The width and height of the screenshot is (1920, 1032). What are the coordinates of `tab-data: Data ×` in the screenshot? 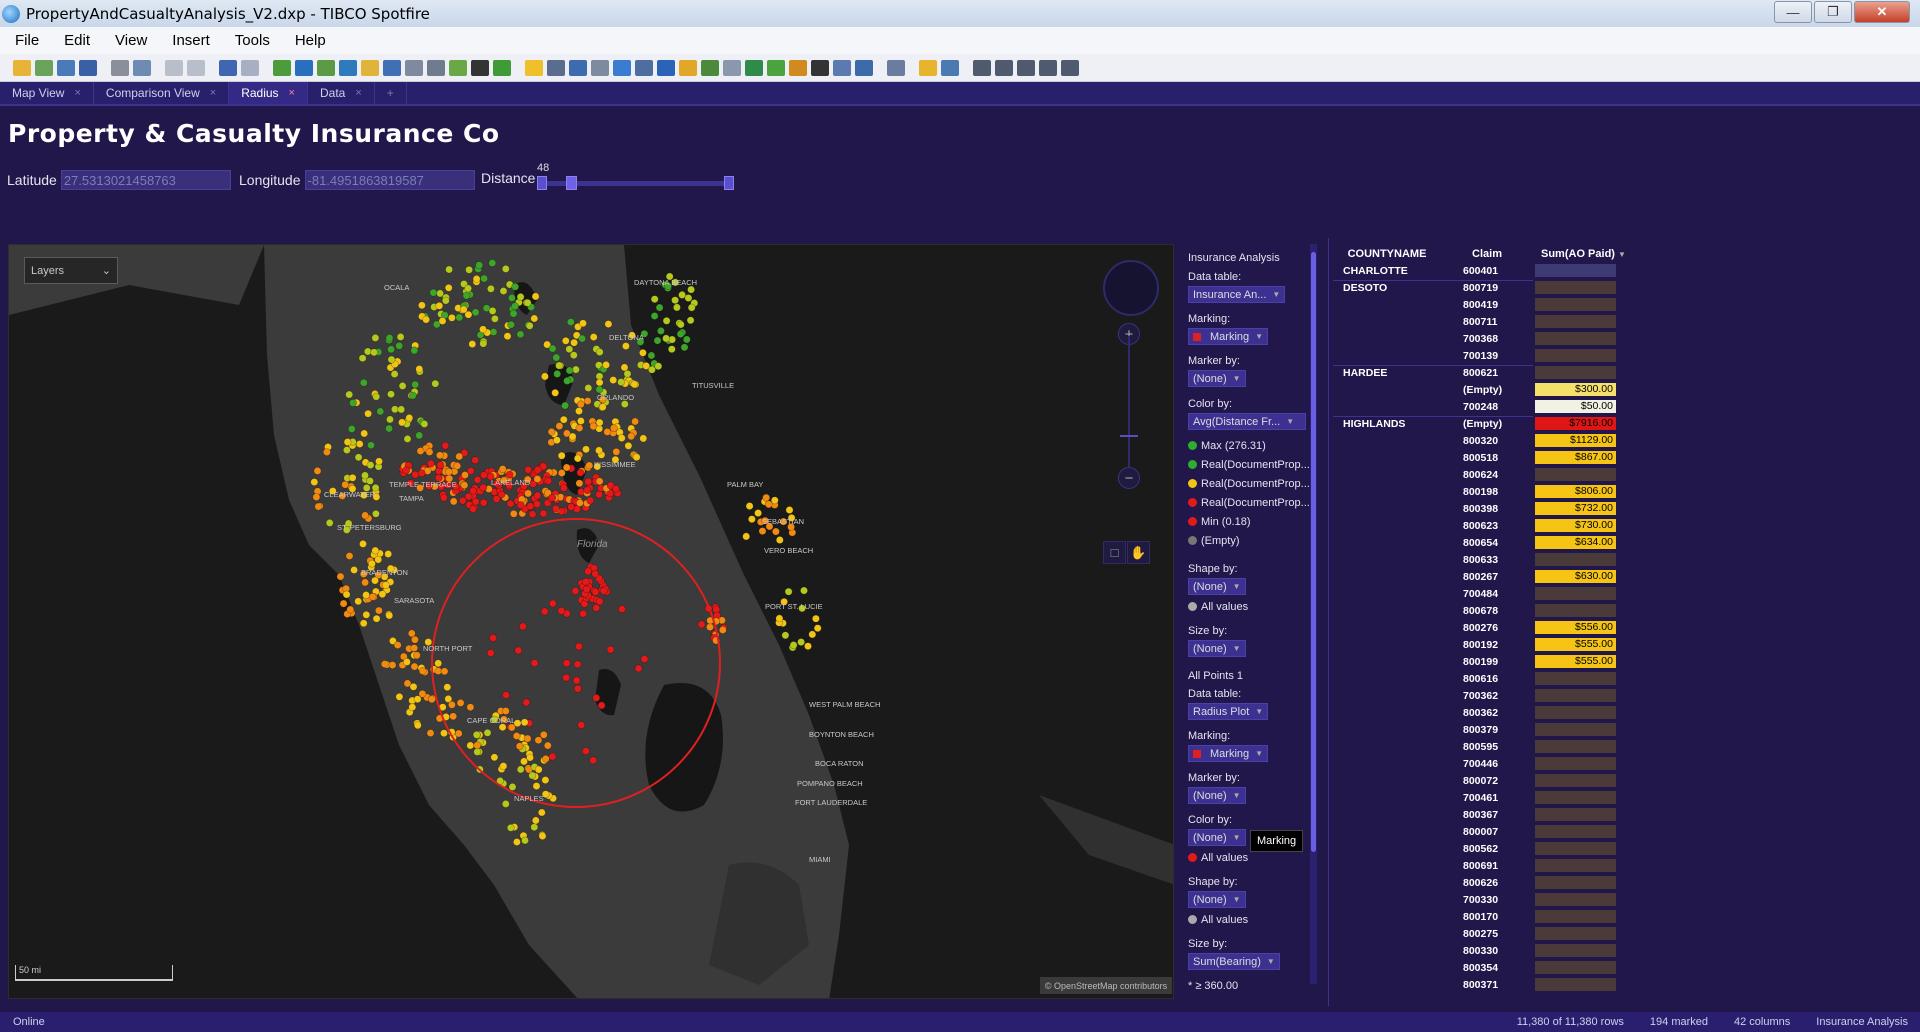 It's located at (341, 93).